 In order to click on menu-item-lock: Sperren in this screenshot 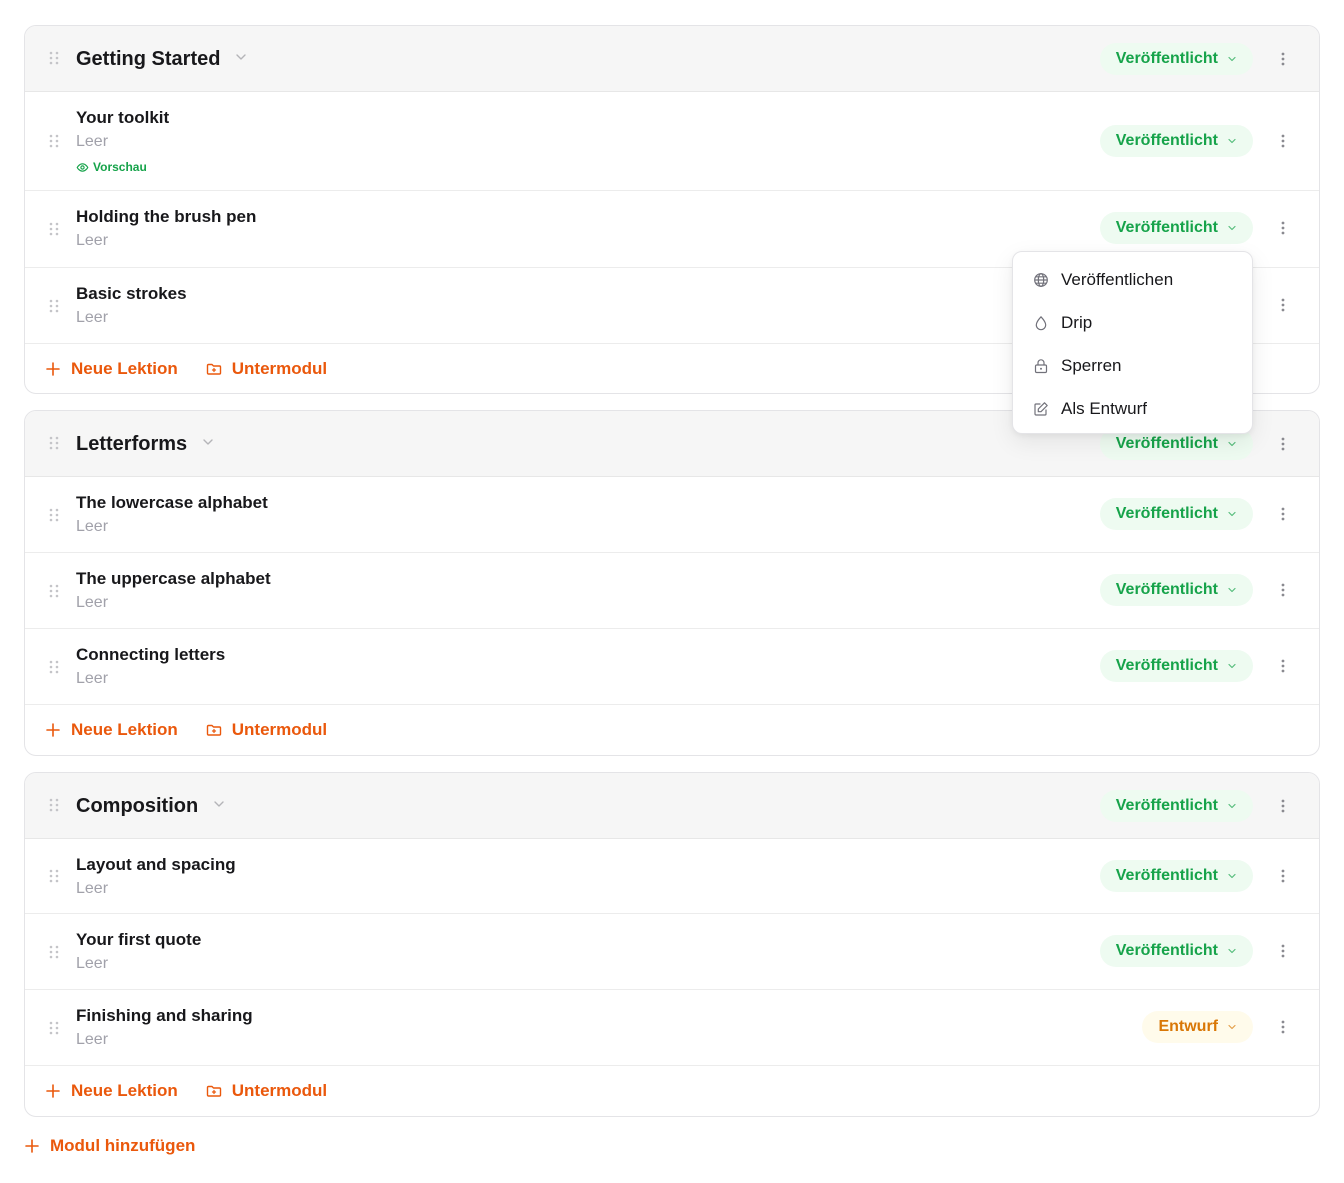, I will do `click(1132, 365)`.